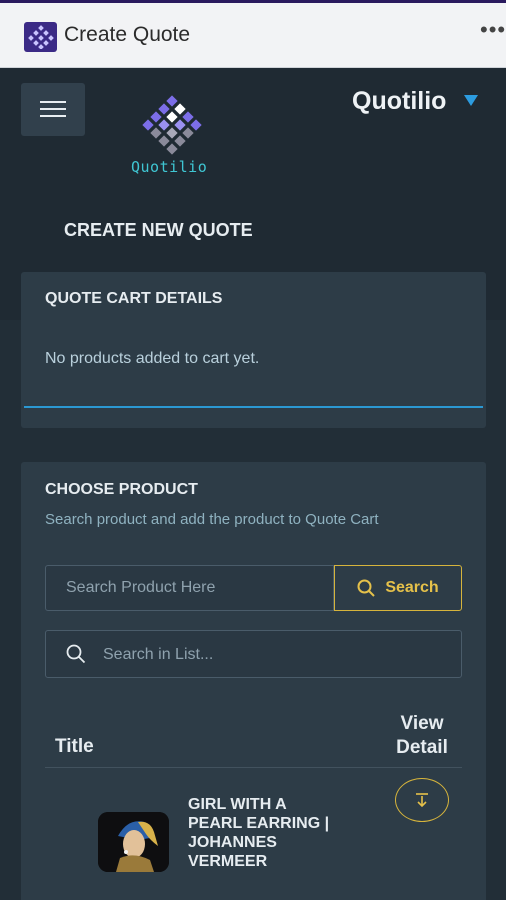  Describe the element at coordinates (189, 588) in the screenshot. I see `product-search-input` at that location.